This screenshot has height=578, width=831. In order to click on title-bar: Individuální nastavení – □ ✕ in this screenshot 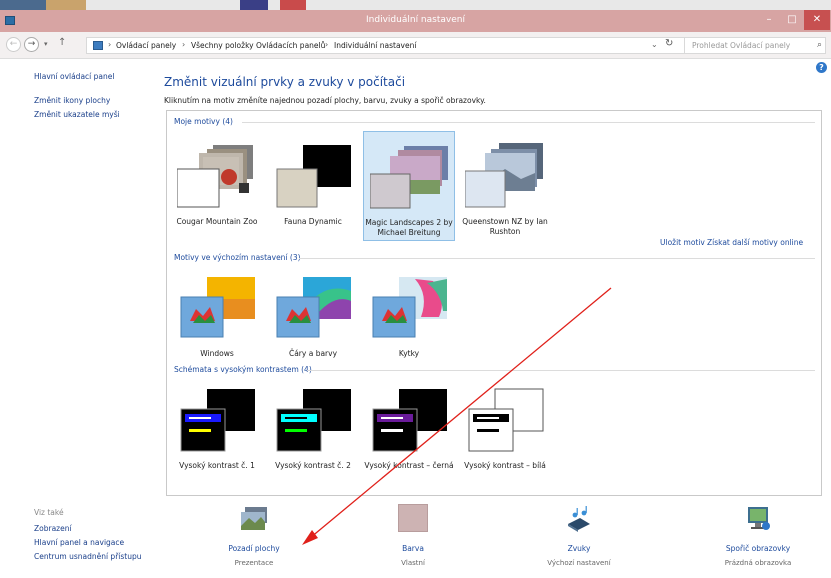, I will do `click(415, 21)`.